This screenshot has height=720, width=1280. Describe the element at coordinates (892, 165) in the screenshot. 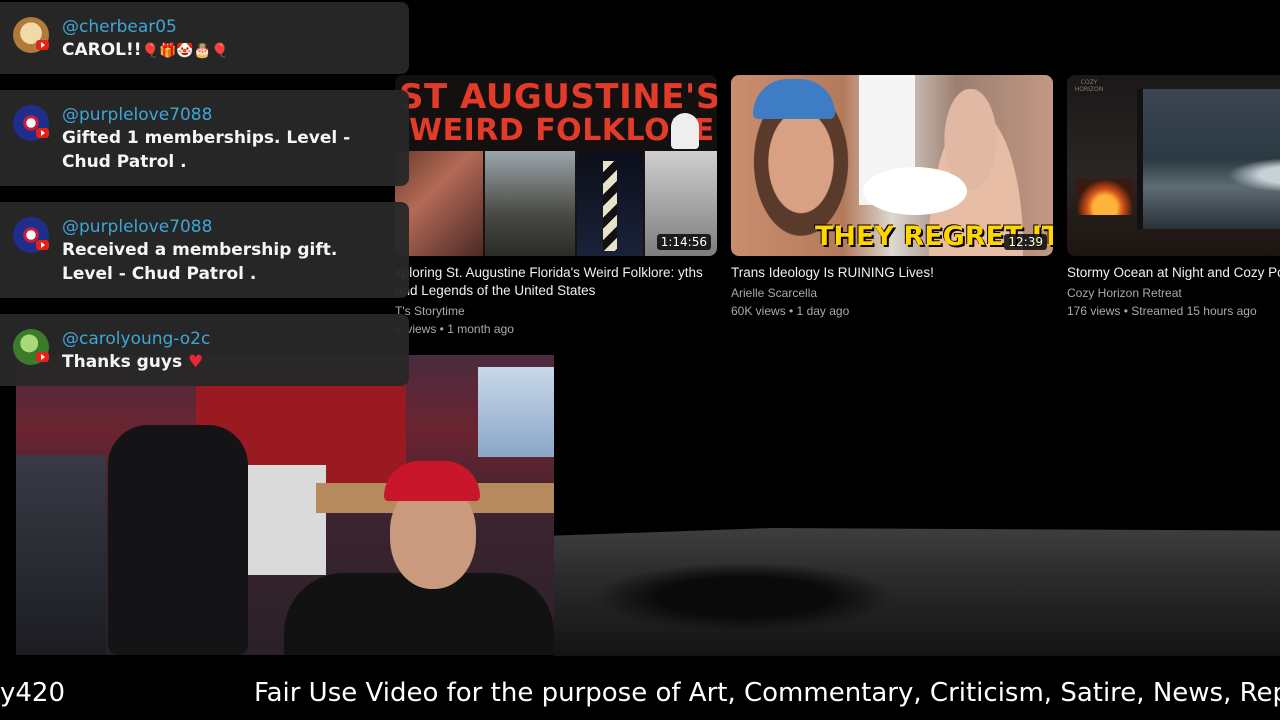

I see `video-thumbnail: THEY REGRET IT! 12:39` at that location.